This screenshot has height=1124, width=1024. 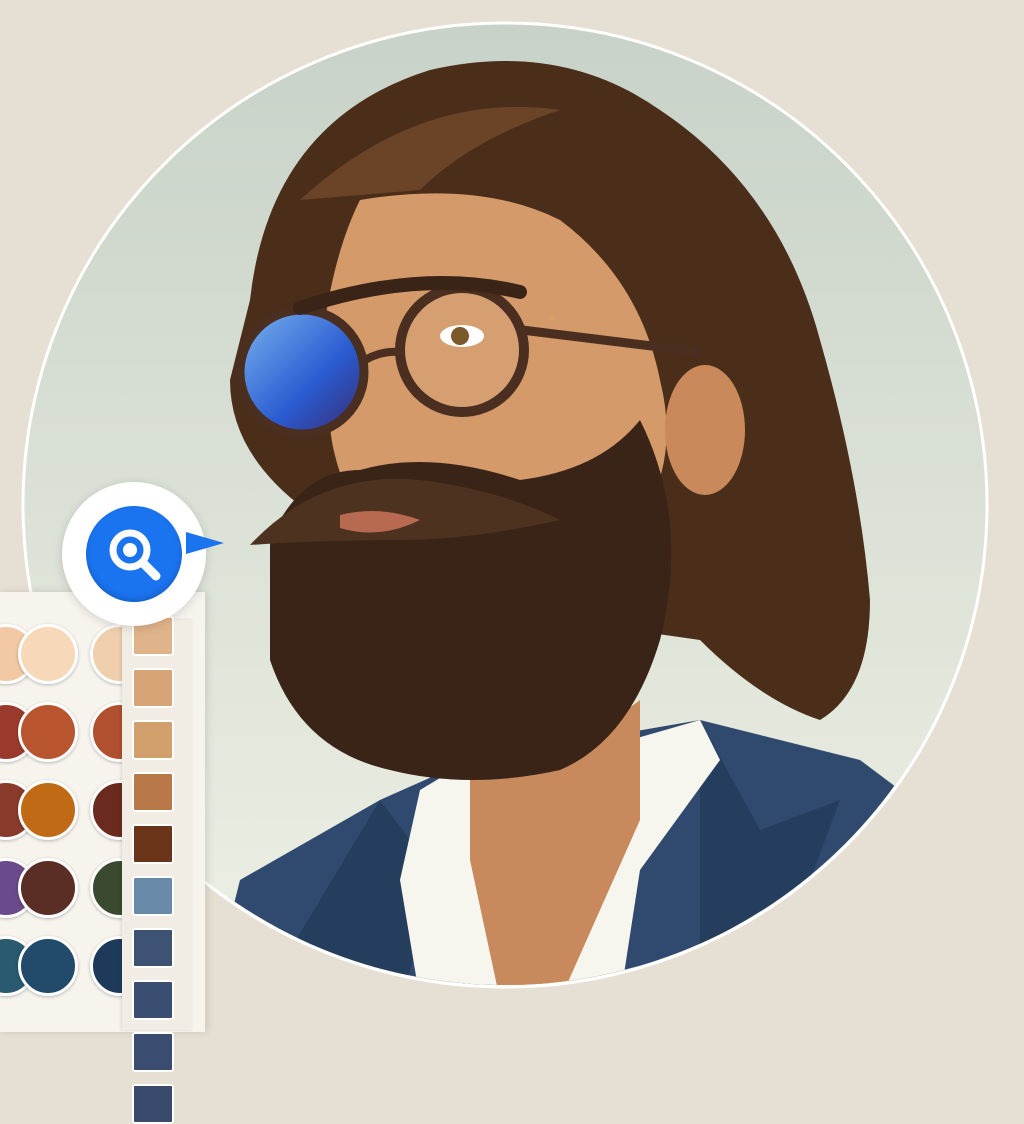 I want to click on magnifier-search-icon, so click(x=135, y=555).